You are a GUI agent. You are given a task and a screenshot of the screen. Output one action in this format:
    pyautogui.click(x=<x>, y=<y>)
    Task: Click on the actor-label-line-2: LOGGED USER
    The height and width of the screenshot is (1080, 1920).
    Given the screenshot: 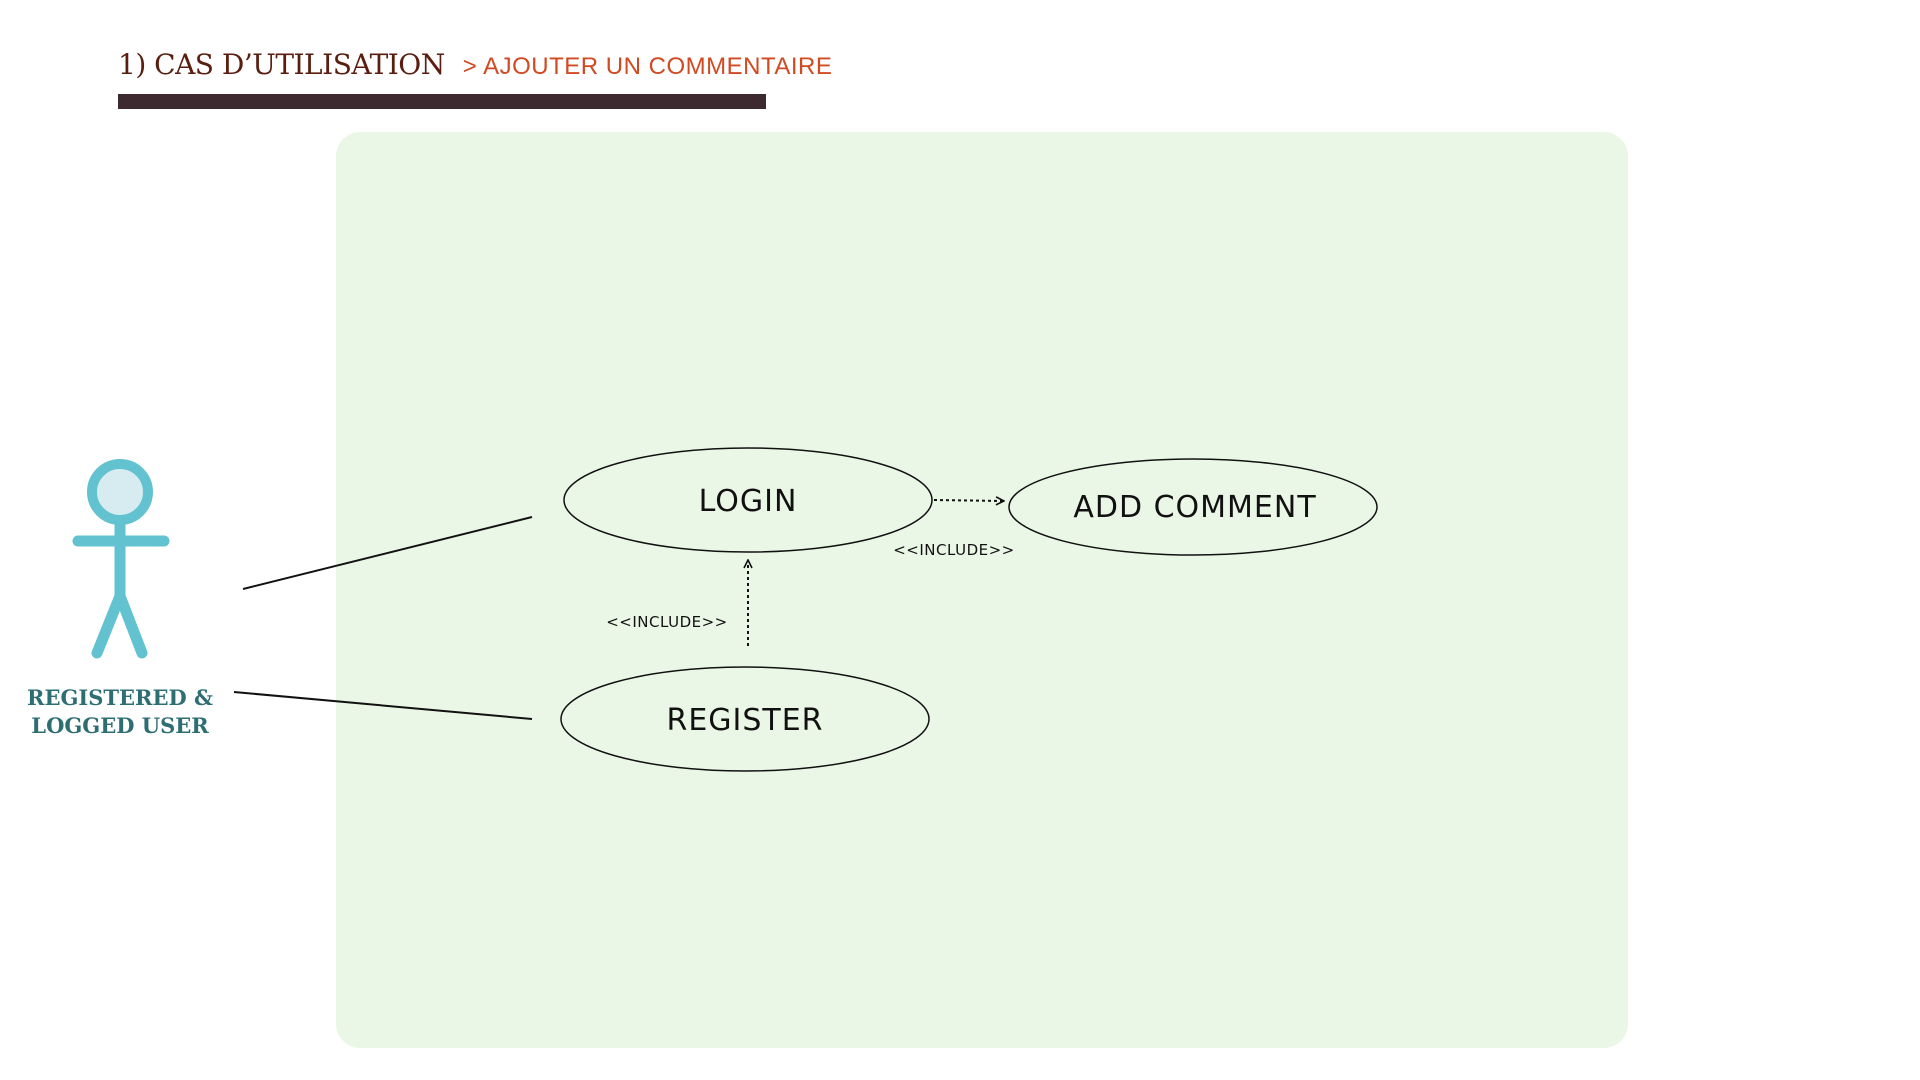 What is the action you would take?
    pyautogui.click(x=120, y=725)
    